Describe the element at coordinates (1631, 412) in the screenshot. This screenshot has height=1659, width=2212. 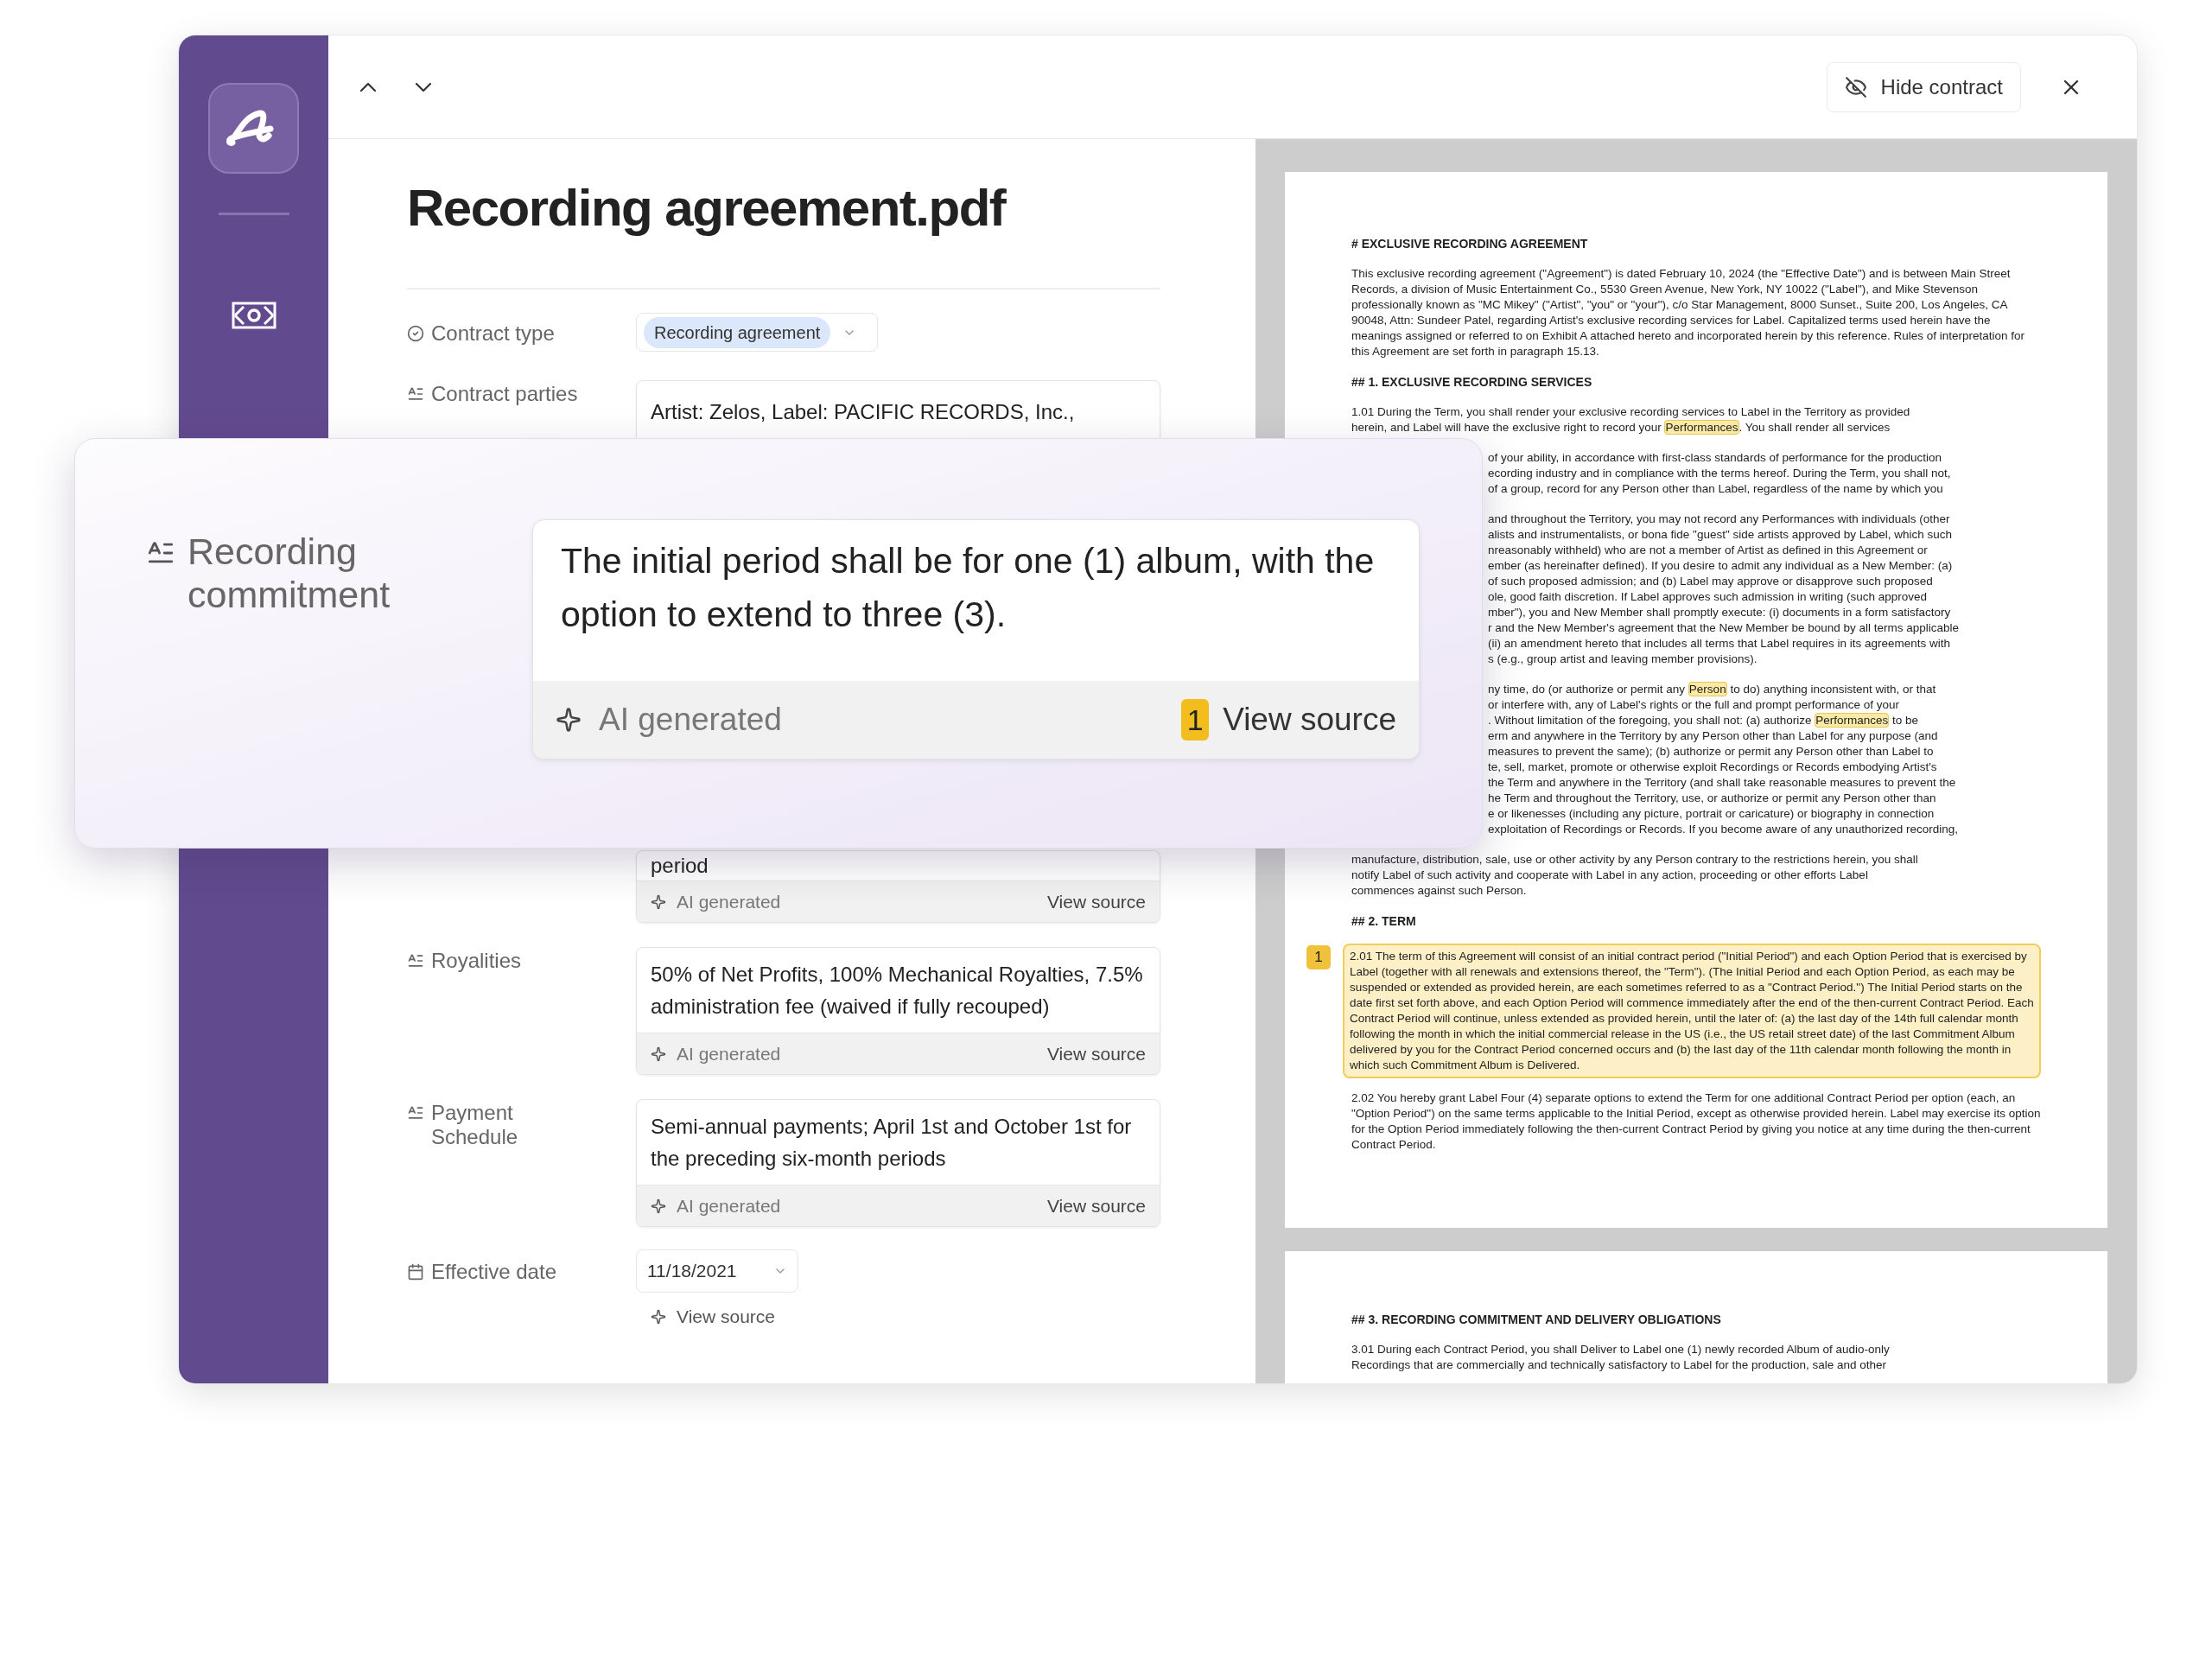
I see `document-line: 1.01 During the Term, you shall render your exclusive recording services to Label in the Territory as provided` at that location.